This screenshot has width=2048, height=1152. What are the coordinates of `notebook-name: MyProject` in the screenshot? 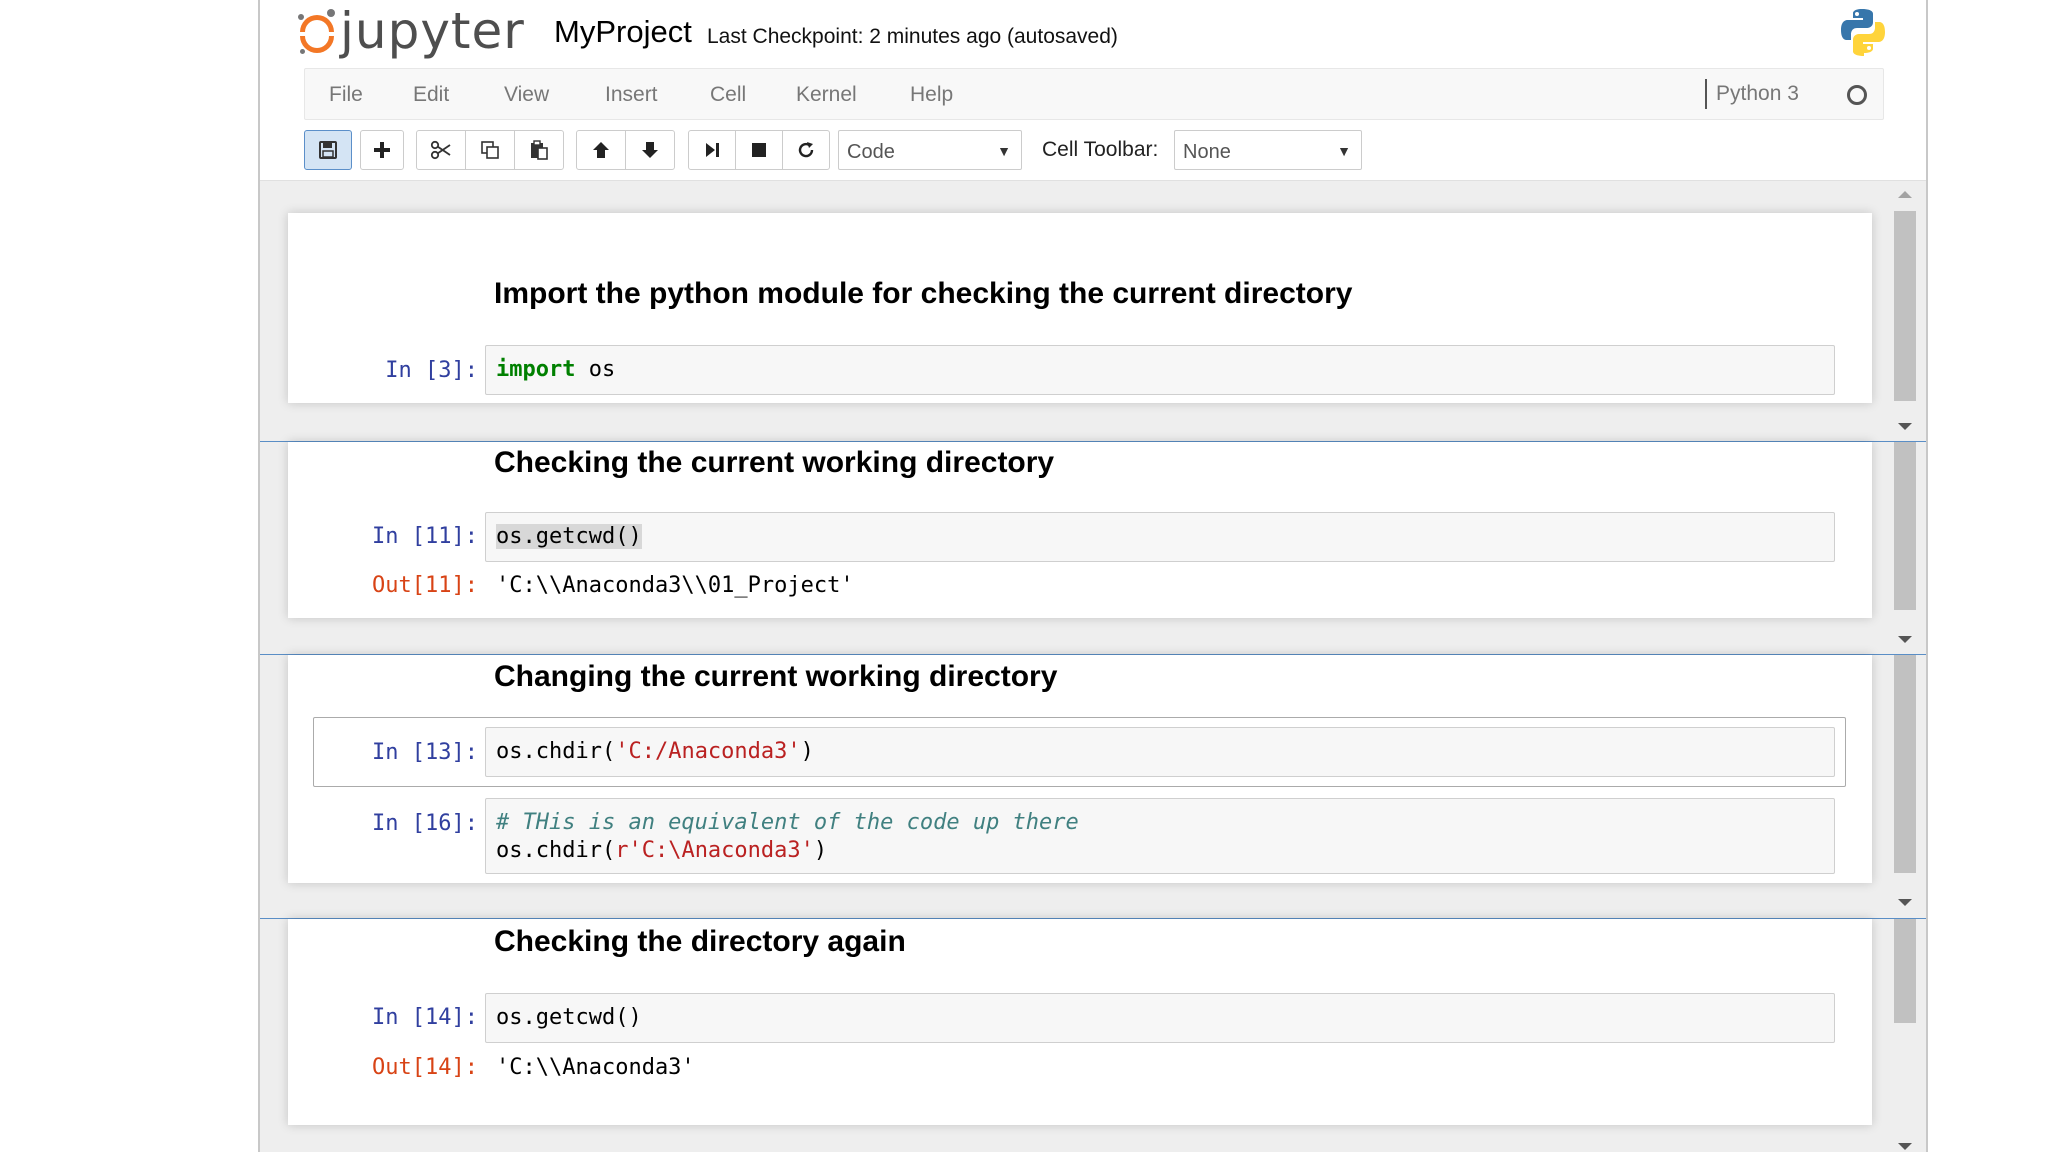 It's located at (623, 32).